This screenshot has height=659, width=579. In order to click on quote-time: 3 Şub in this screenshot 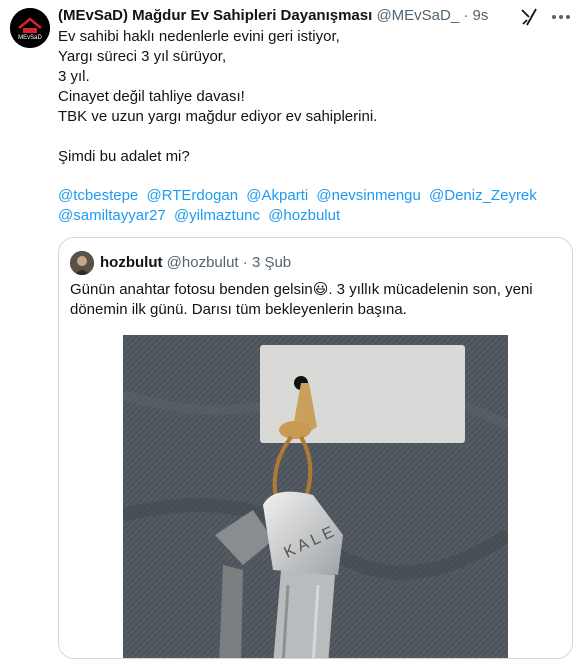, I will do `click(271, 262)`.